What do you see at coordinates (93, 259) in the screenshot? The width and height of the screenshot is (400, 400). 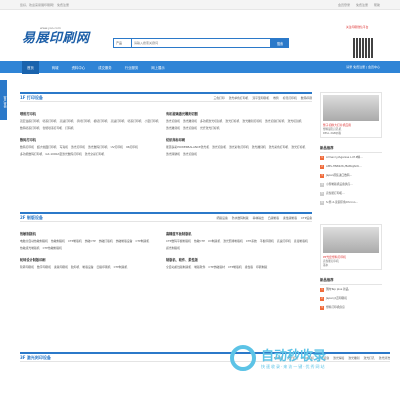 I see `category-title: 轮转设计制版印刷` at bounding box center [93, 259].